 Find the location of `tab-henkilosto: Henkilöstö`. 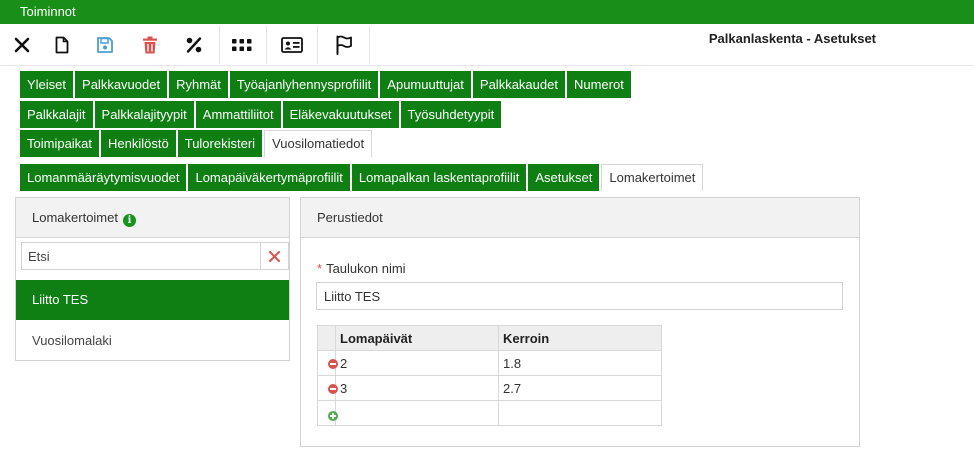

tab-henkilosto: Henkilöstö is located at coordinates (138, 143).